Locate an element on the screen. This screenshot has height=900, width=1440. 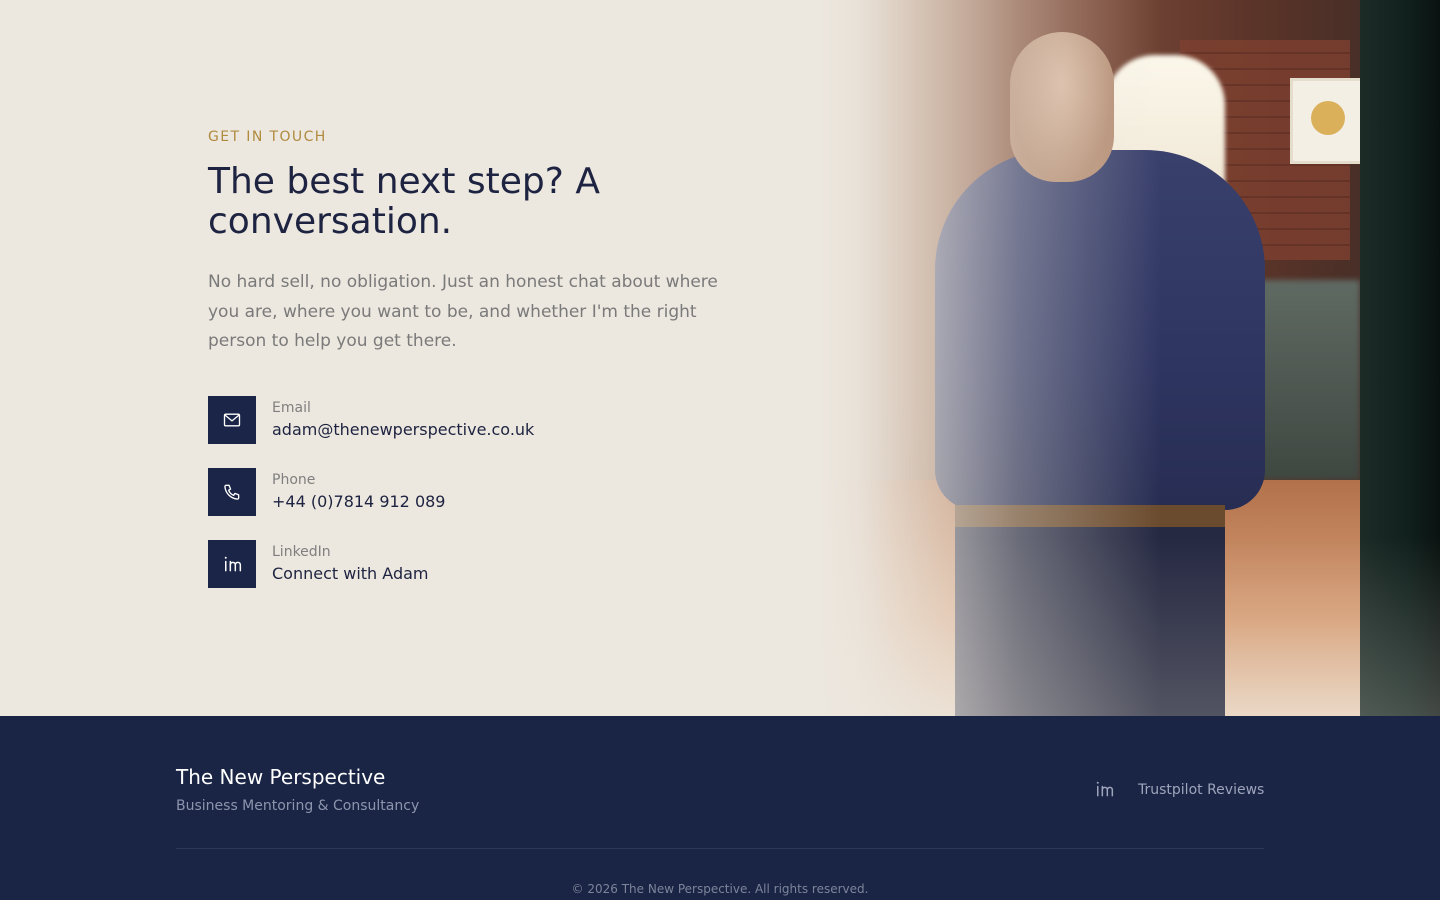
linkedin-contact-link: LinkedIn Connect with Adam is located at coordinates (318, 564).